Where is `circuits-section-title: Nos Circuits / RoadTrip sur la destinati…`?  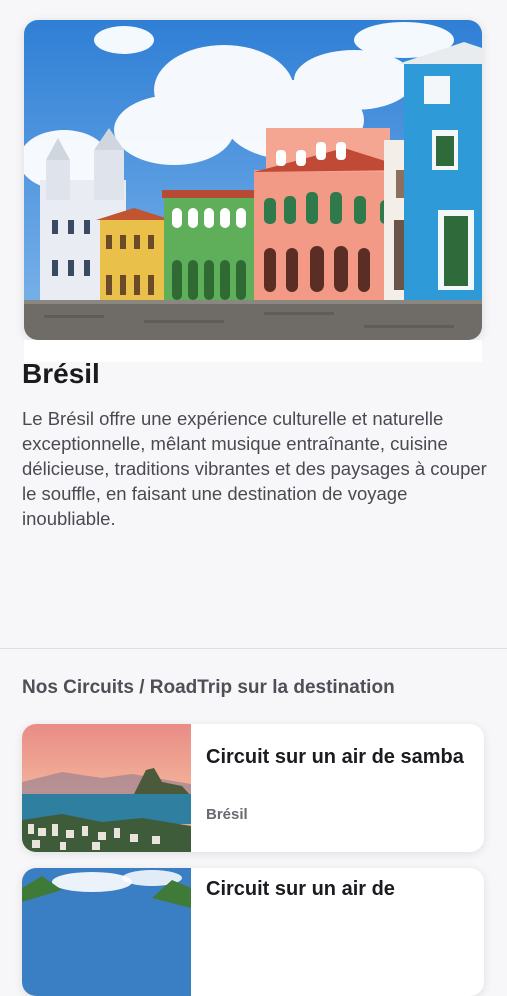 circuits-section-title: Nos Circuits / RoadTrip sur la destinati… is located at coordinates (208, 687).